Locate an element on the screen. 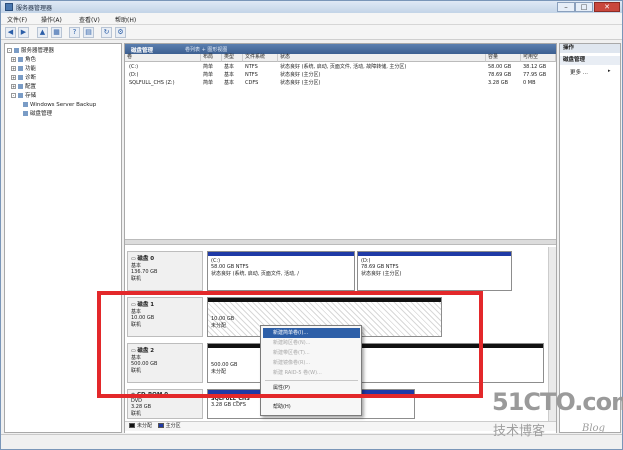  up-folder-icon: ▲ is located at coordinates (42, 32).